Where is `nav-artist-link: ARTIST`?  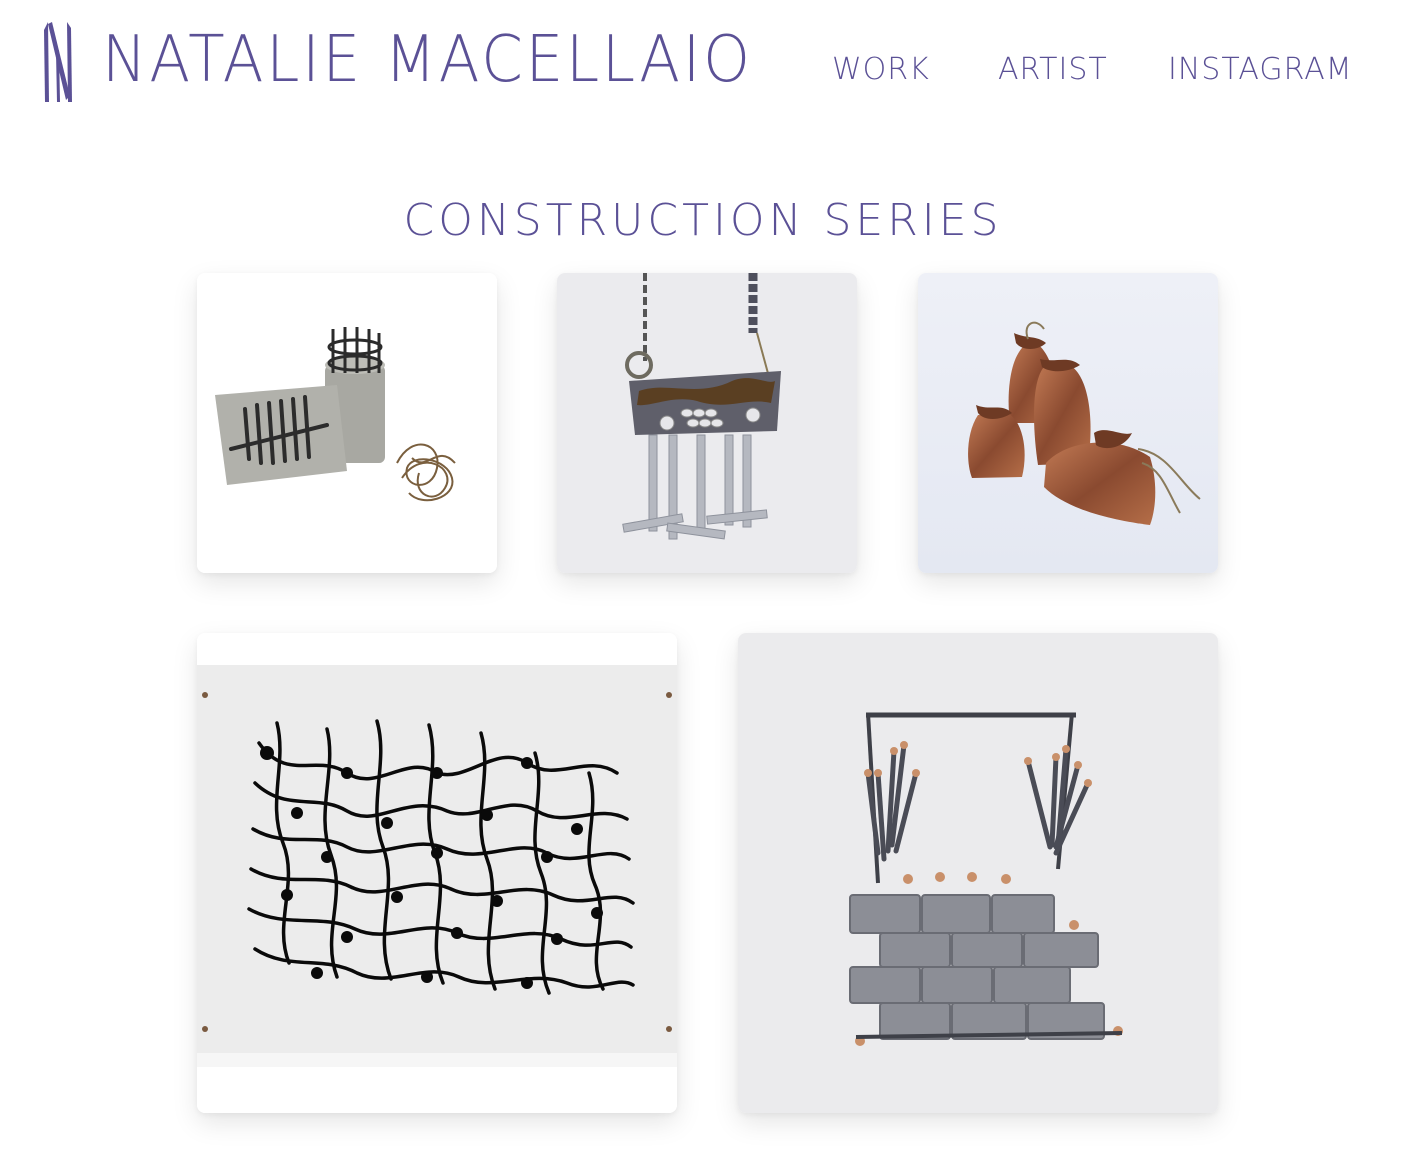 nav-artist-link: ARTIST is located at coordinates (1053, 70).